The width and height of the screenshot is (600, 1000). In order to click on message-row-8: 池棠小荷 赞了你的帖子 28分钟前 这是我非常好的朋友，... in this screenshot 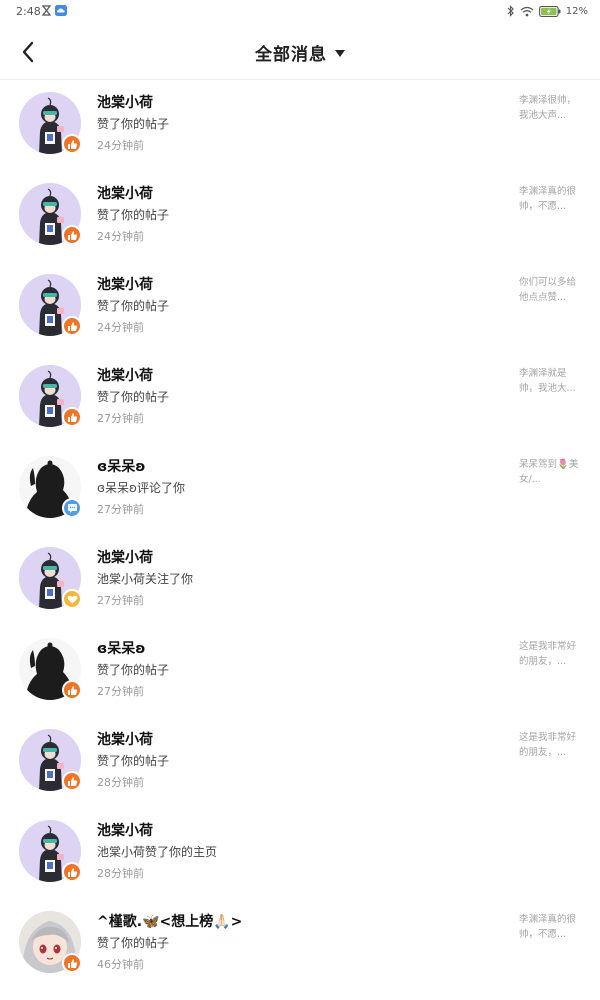, I will do `click(300, 763)`.